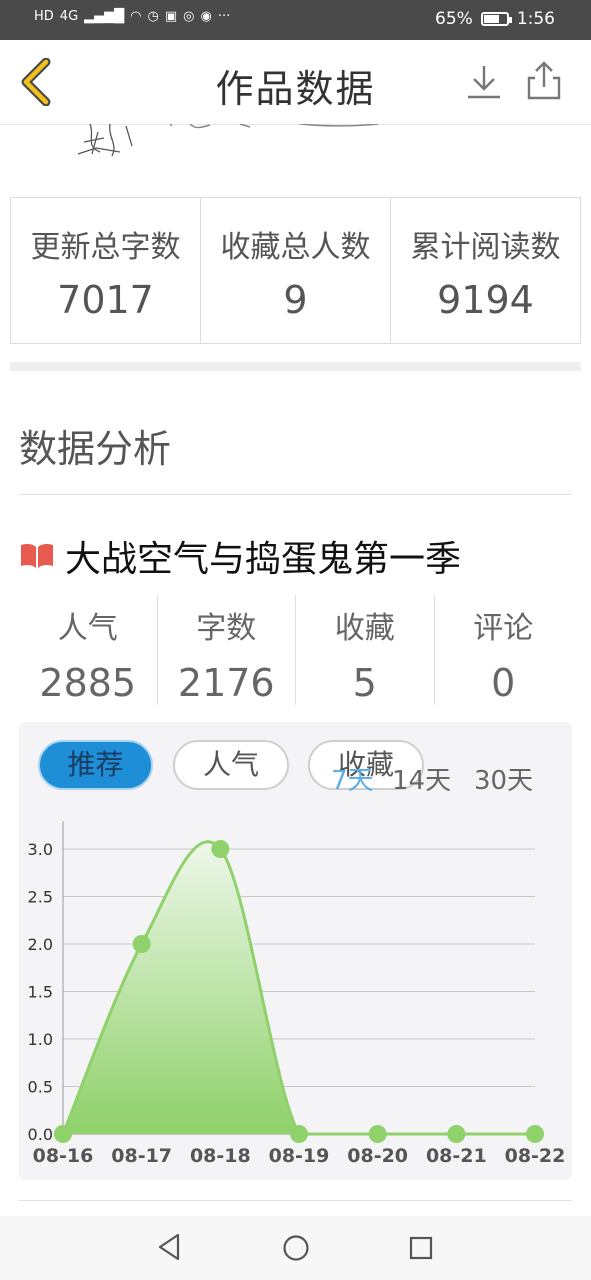 This screenshot has width=591, height=1280. What do you see at coordinates (40, 944) in the screenshot?
I see `y-tick-label: 2.0` at bounding box center [40, 944].